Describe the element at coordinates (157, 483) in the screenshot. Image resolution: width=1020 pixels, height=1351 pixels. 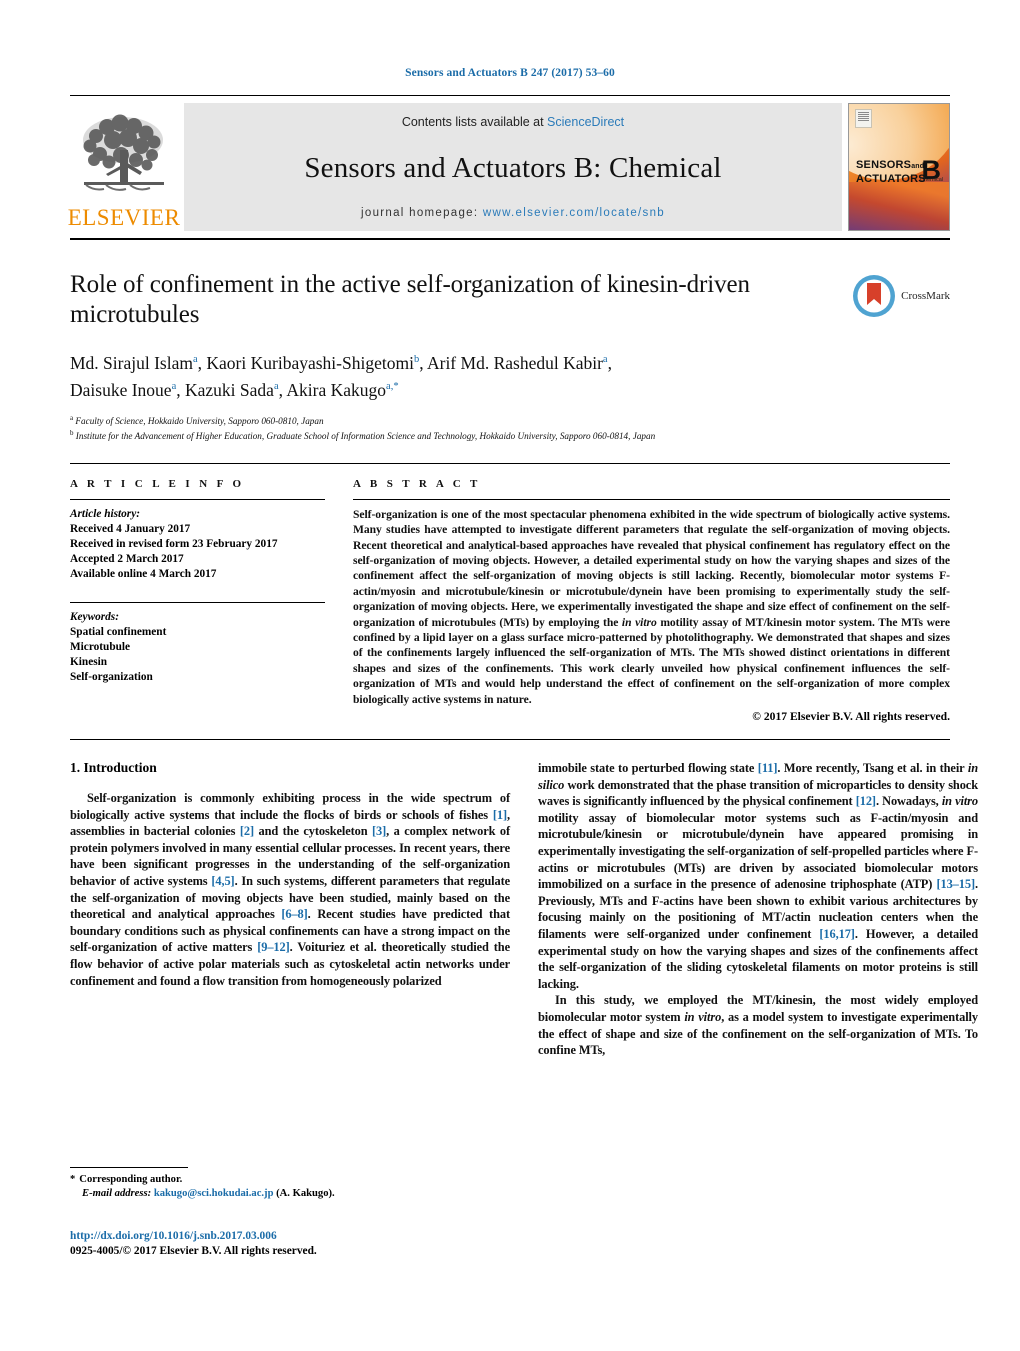
I see `article-info-heading: A R T I C L E I N F O` at that location.